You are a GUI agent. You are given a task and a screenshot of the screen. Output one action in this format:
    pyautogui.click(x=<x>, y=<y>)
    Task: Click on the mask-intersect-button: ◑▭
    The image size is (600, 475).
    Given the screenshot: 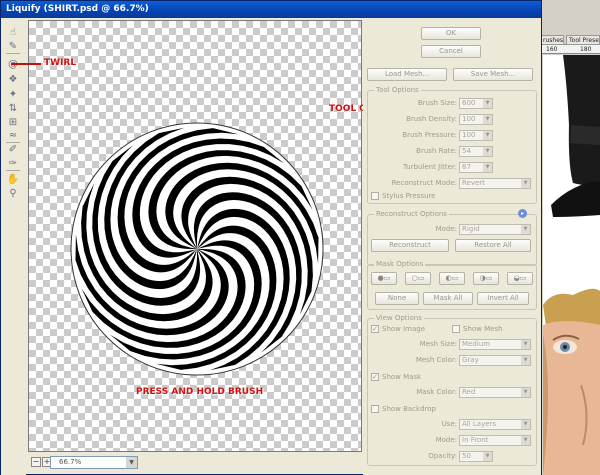 What is the action you would take?
    pyautogui.click(x=486, y=278)
    